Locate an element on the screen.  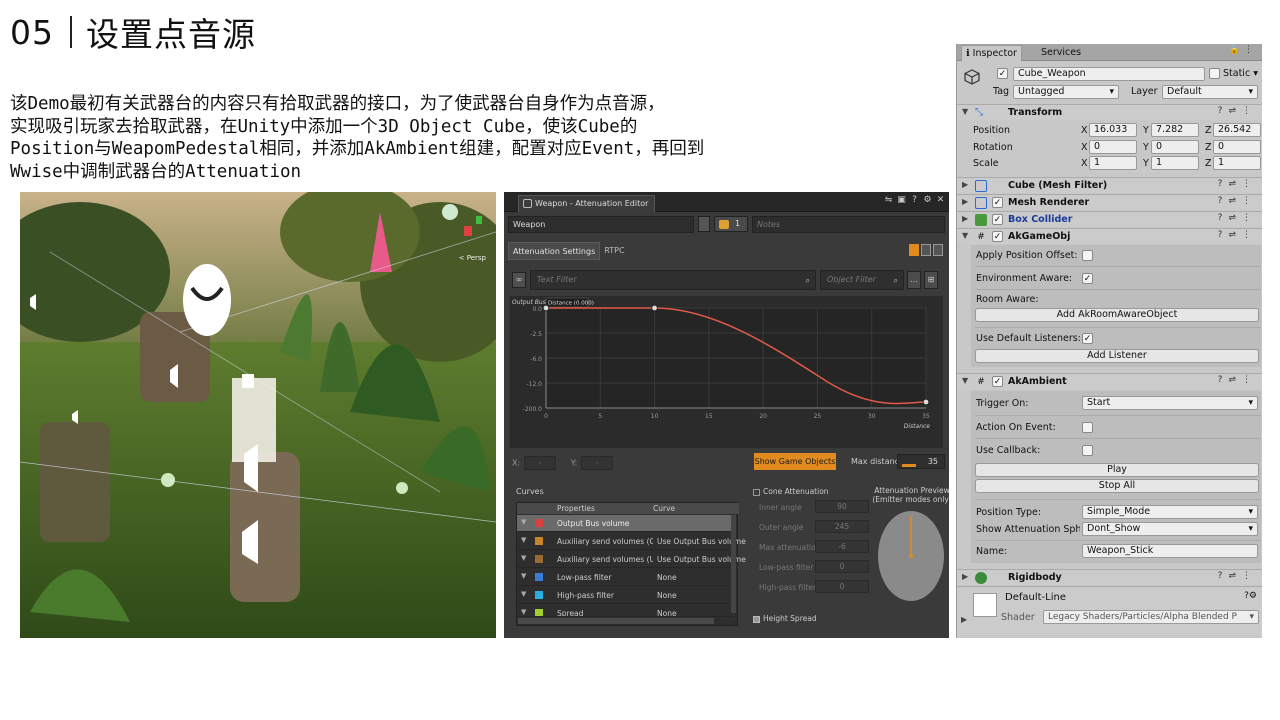
curve-row: ▼ Output Bus volume is located at coordinates (625, 523).